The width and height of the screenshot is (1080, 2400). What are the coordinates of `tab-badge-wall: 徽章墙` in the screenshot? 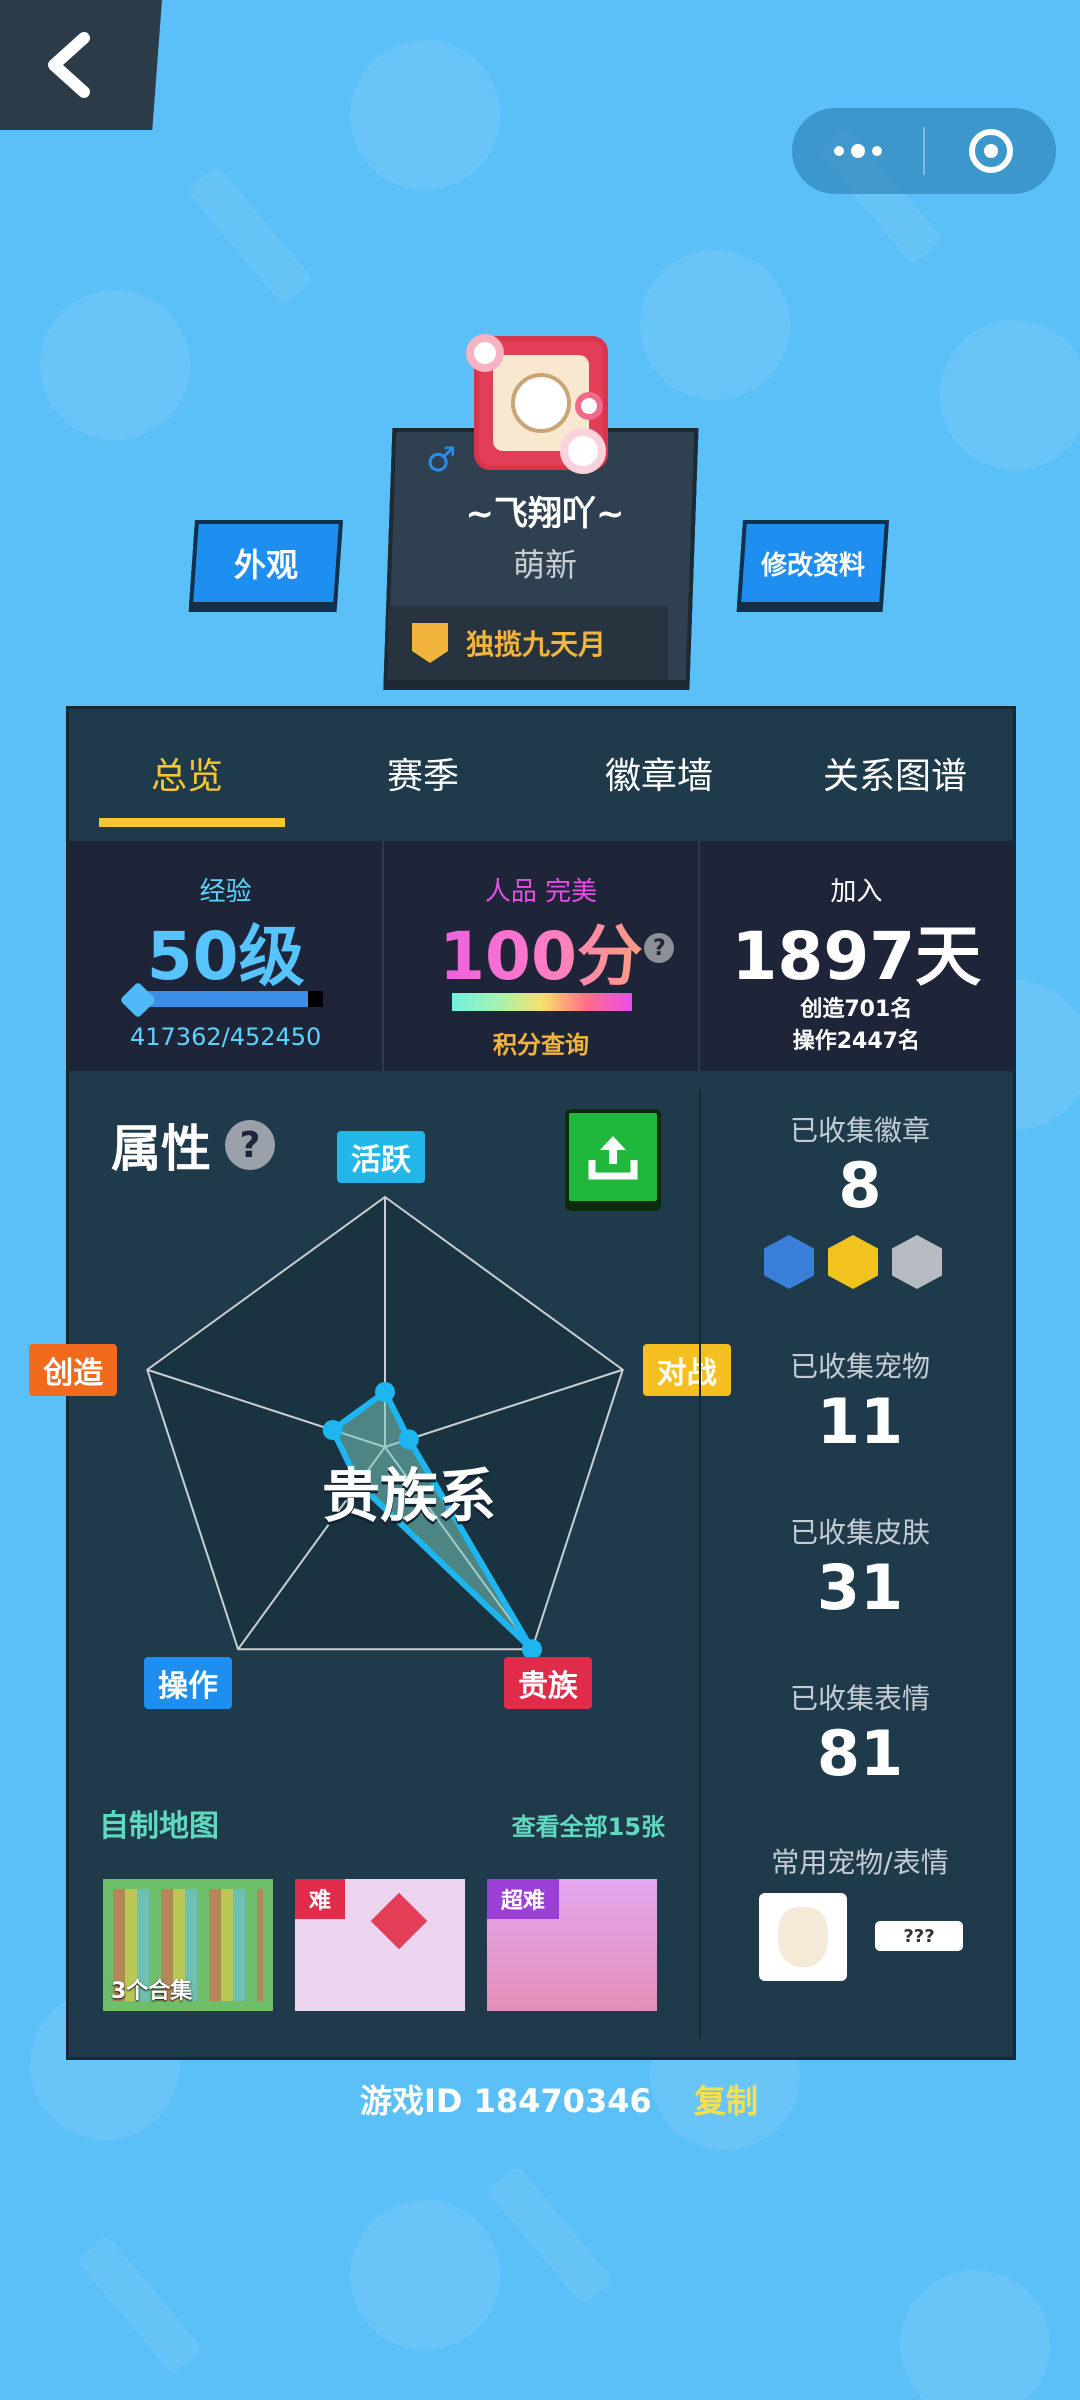 It's located at (659, 773).